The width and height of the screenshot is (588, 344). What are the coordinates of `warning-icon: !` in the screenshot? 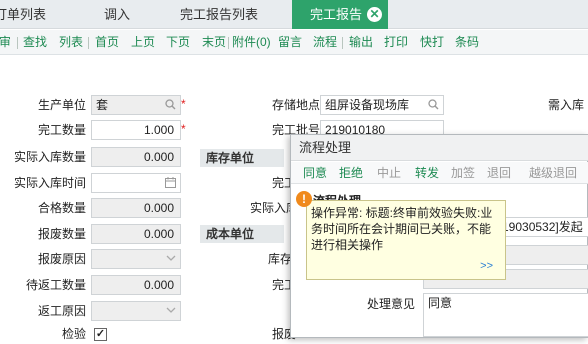 It's located at (304, 199).